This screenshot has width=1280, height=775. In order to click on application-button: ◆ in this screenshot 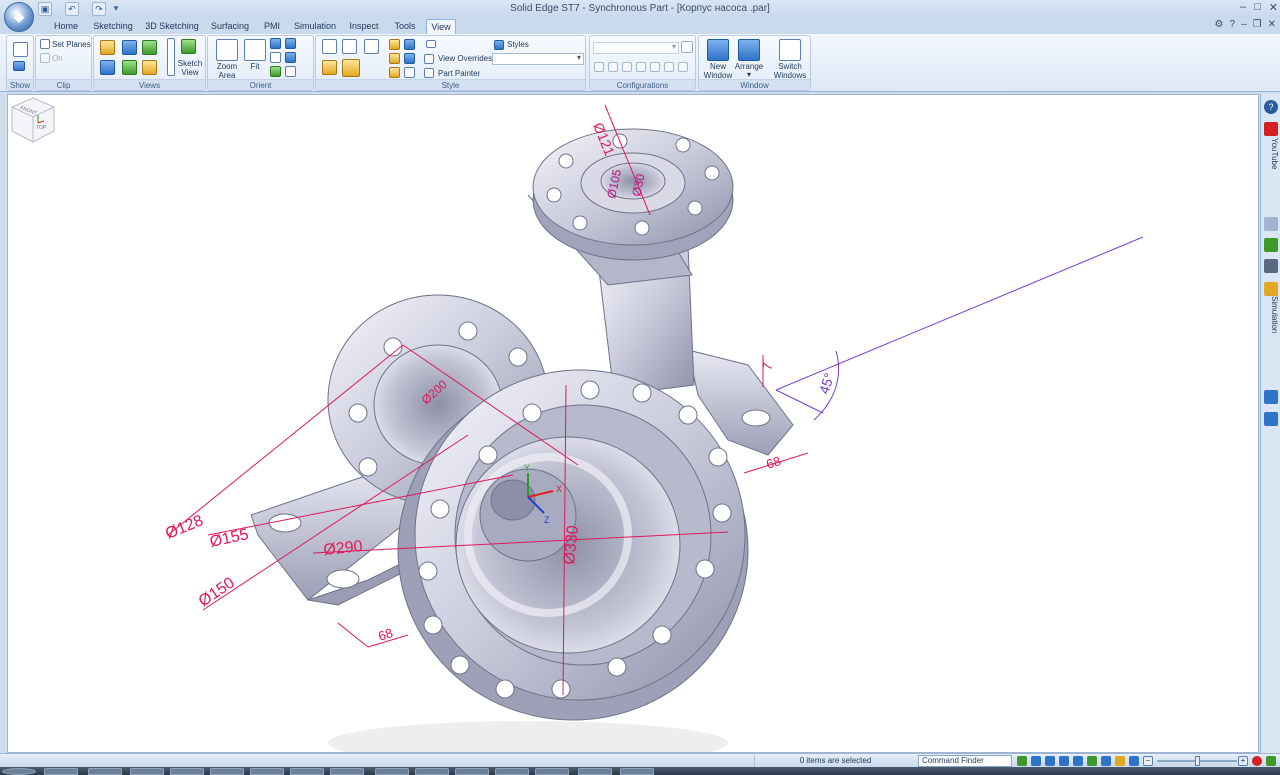, I will do `click(19, 17)`.